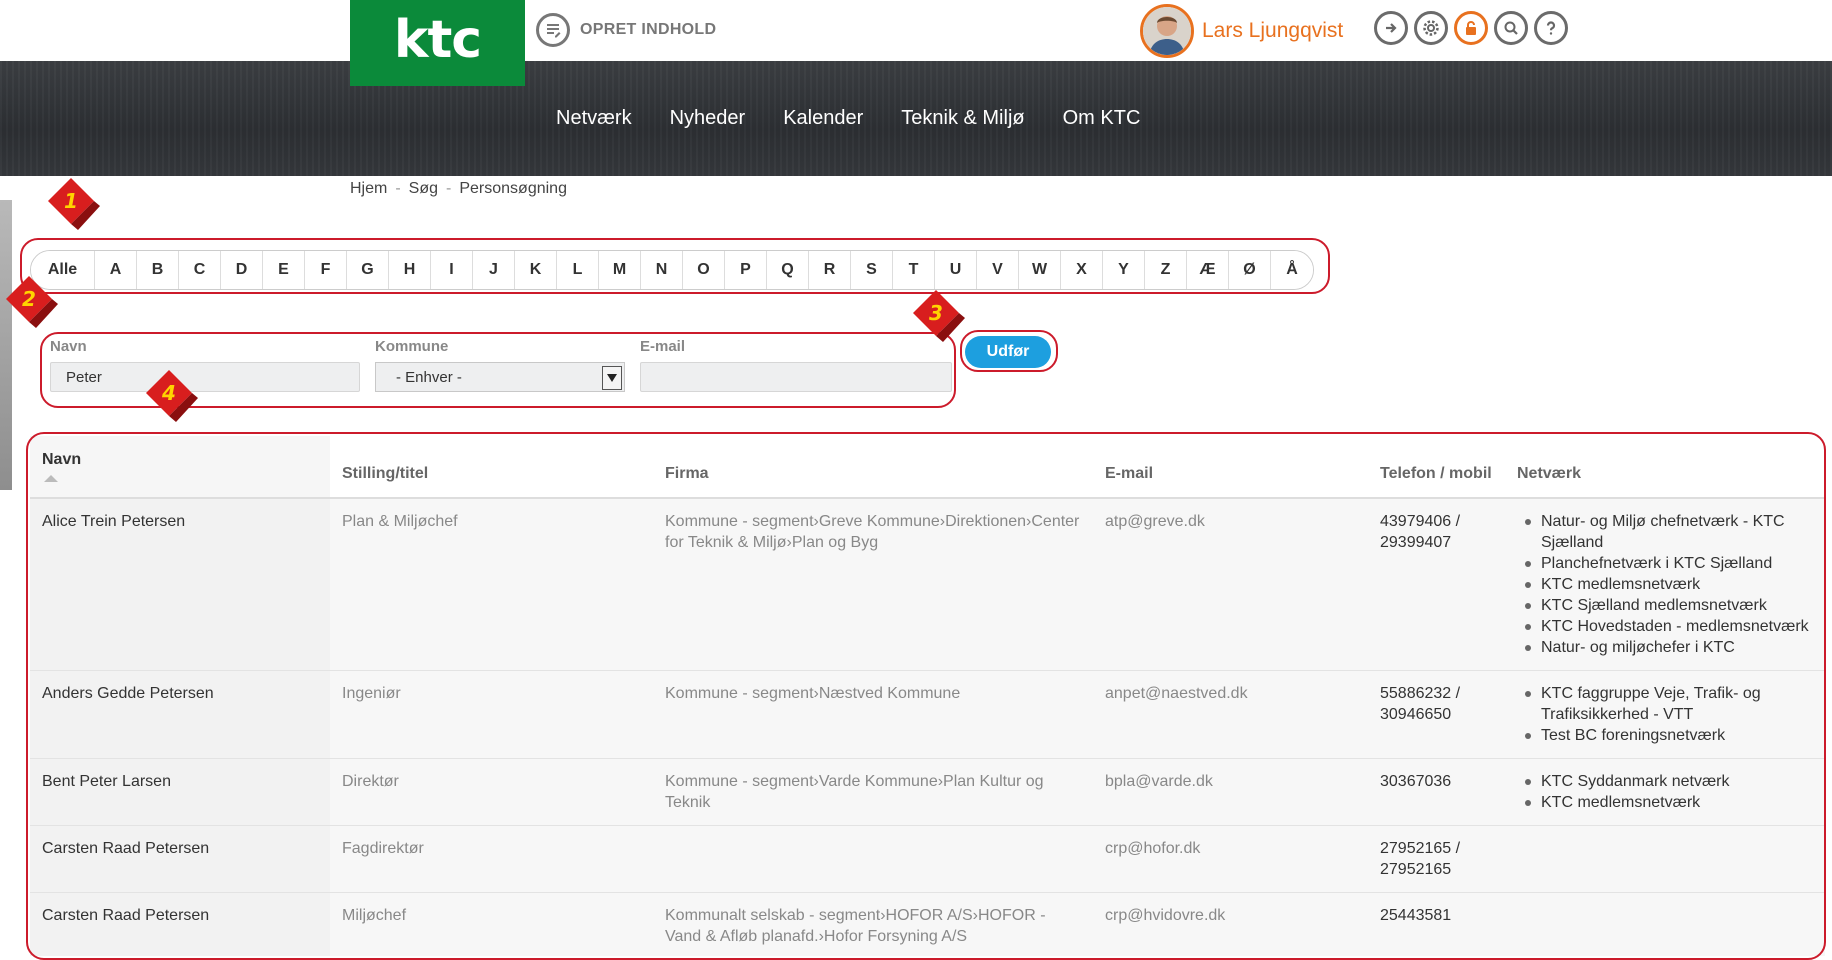 Image resolution: width=1832 pixels, height=960 pixels. I want to click on network-item: KTC Hovedstaden - medlemsnetværk, so click(1669, 626).